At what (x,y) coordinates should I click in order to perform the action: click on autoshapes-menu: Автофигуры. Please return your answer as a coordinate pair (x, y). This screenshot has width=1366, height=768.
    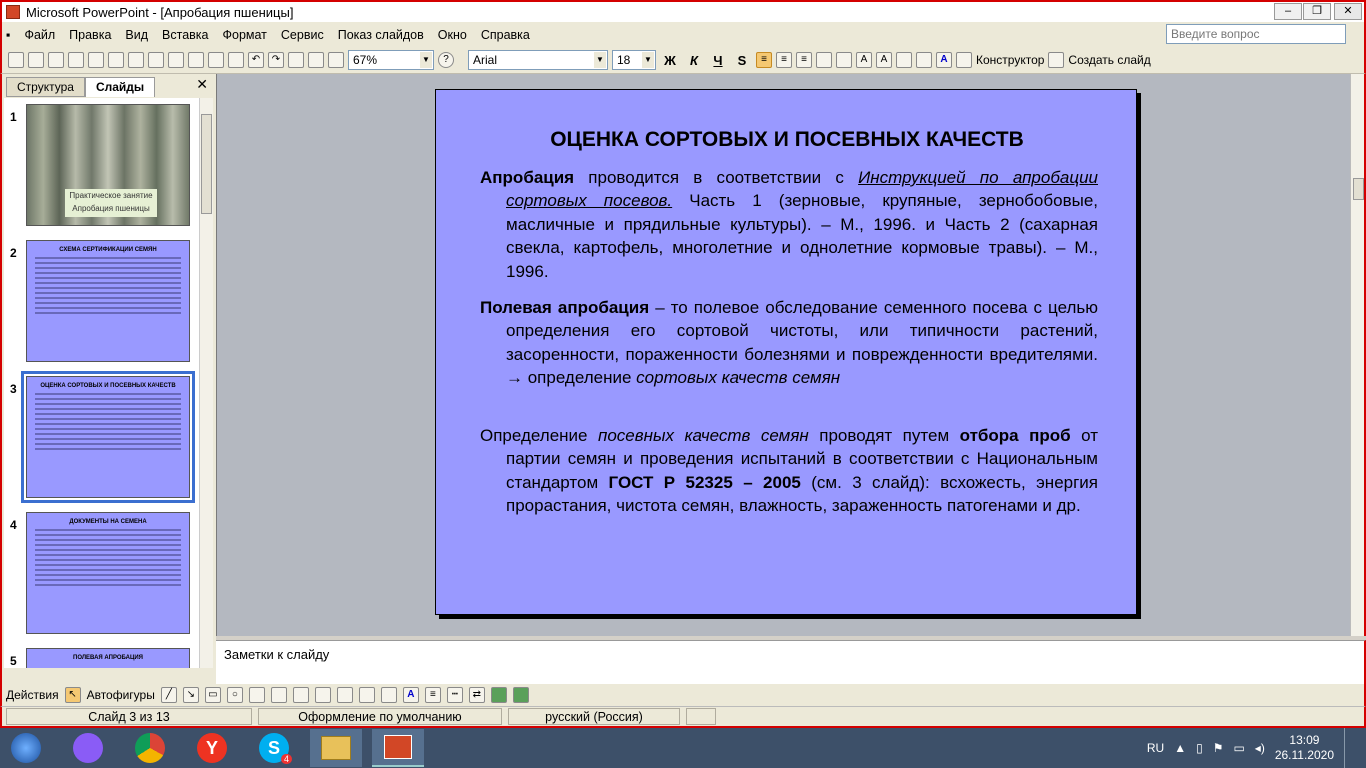
    Looking at the image, I should click on (121, 695).